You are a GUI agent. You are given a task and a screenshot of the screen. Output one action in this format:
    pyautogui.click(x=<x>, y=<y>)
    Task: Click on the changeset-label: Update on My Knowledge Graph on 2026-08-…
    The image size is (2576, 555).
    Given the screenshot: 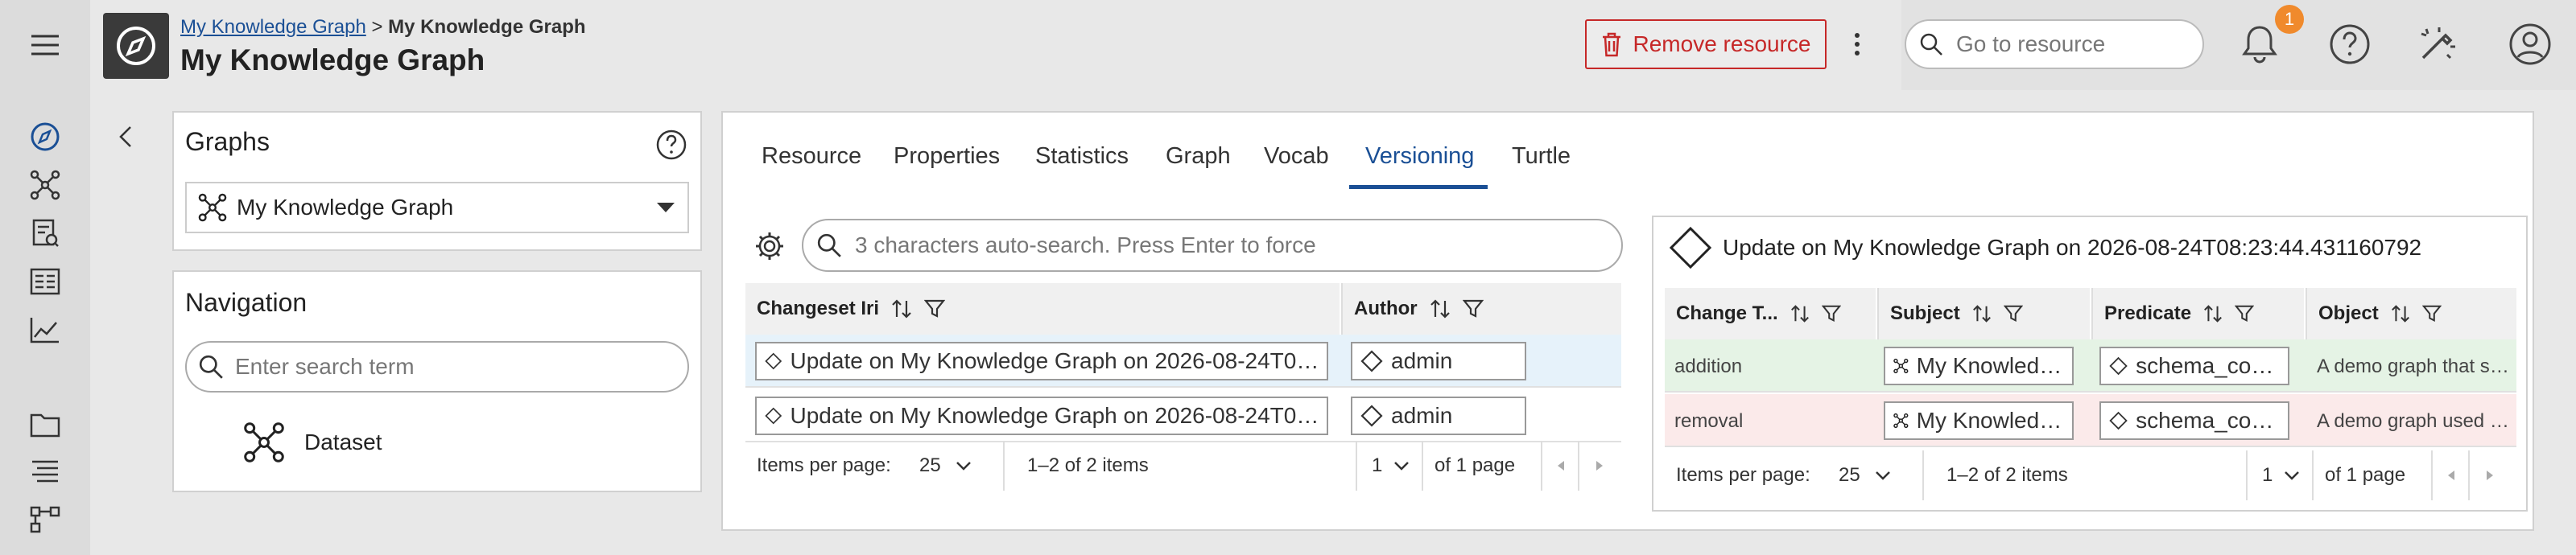 What is the action you would take?
    pyautogui.click(x=1058, y=415)
    